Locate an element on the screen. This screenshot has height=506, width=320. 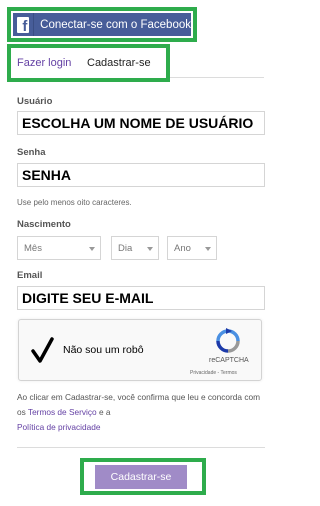
signup-submit-button: Cadastrar-se is located at coordinates (141, 477).